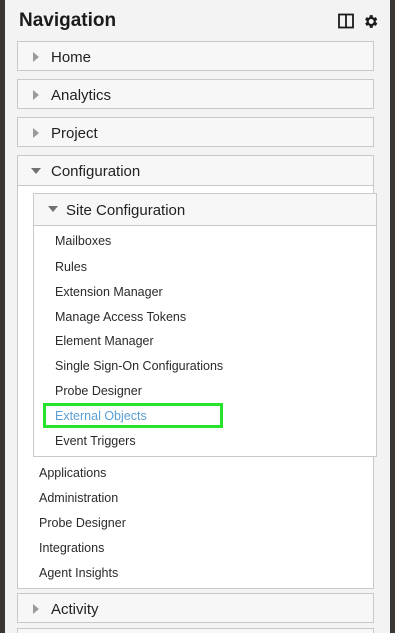  What do you see at coordinates (195, 630) in the screenshot?
I see `next-section-edge` at bounding box center [195, 630].